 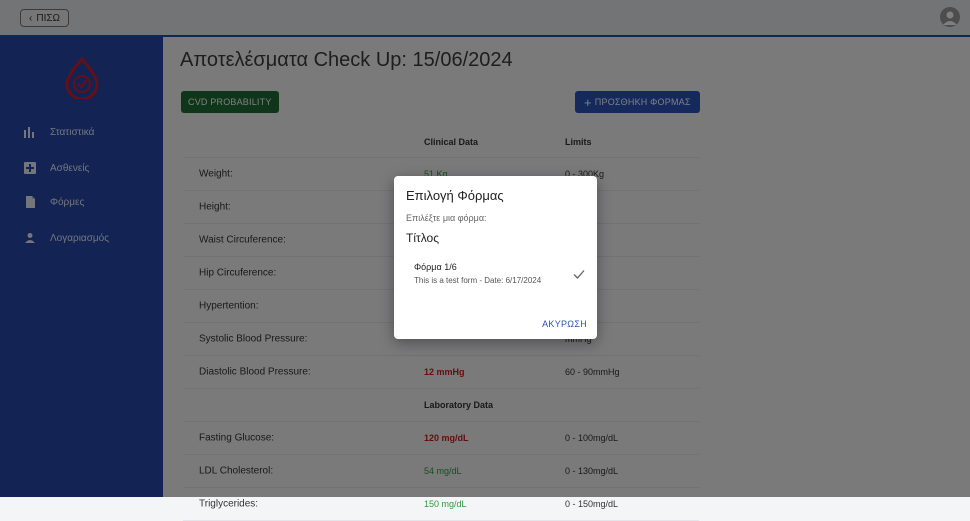 I want to click on form-option-title: Φόρμα 1/6, so click(x=435, y=267).